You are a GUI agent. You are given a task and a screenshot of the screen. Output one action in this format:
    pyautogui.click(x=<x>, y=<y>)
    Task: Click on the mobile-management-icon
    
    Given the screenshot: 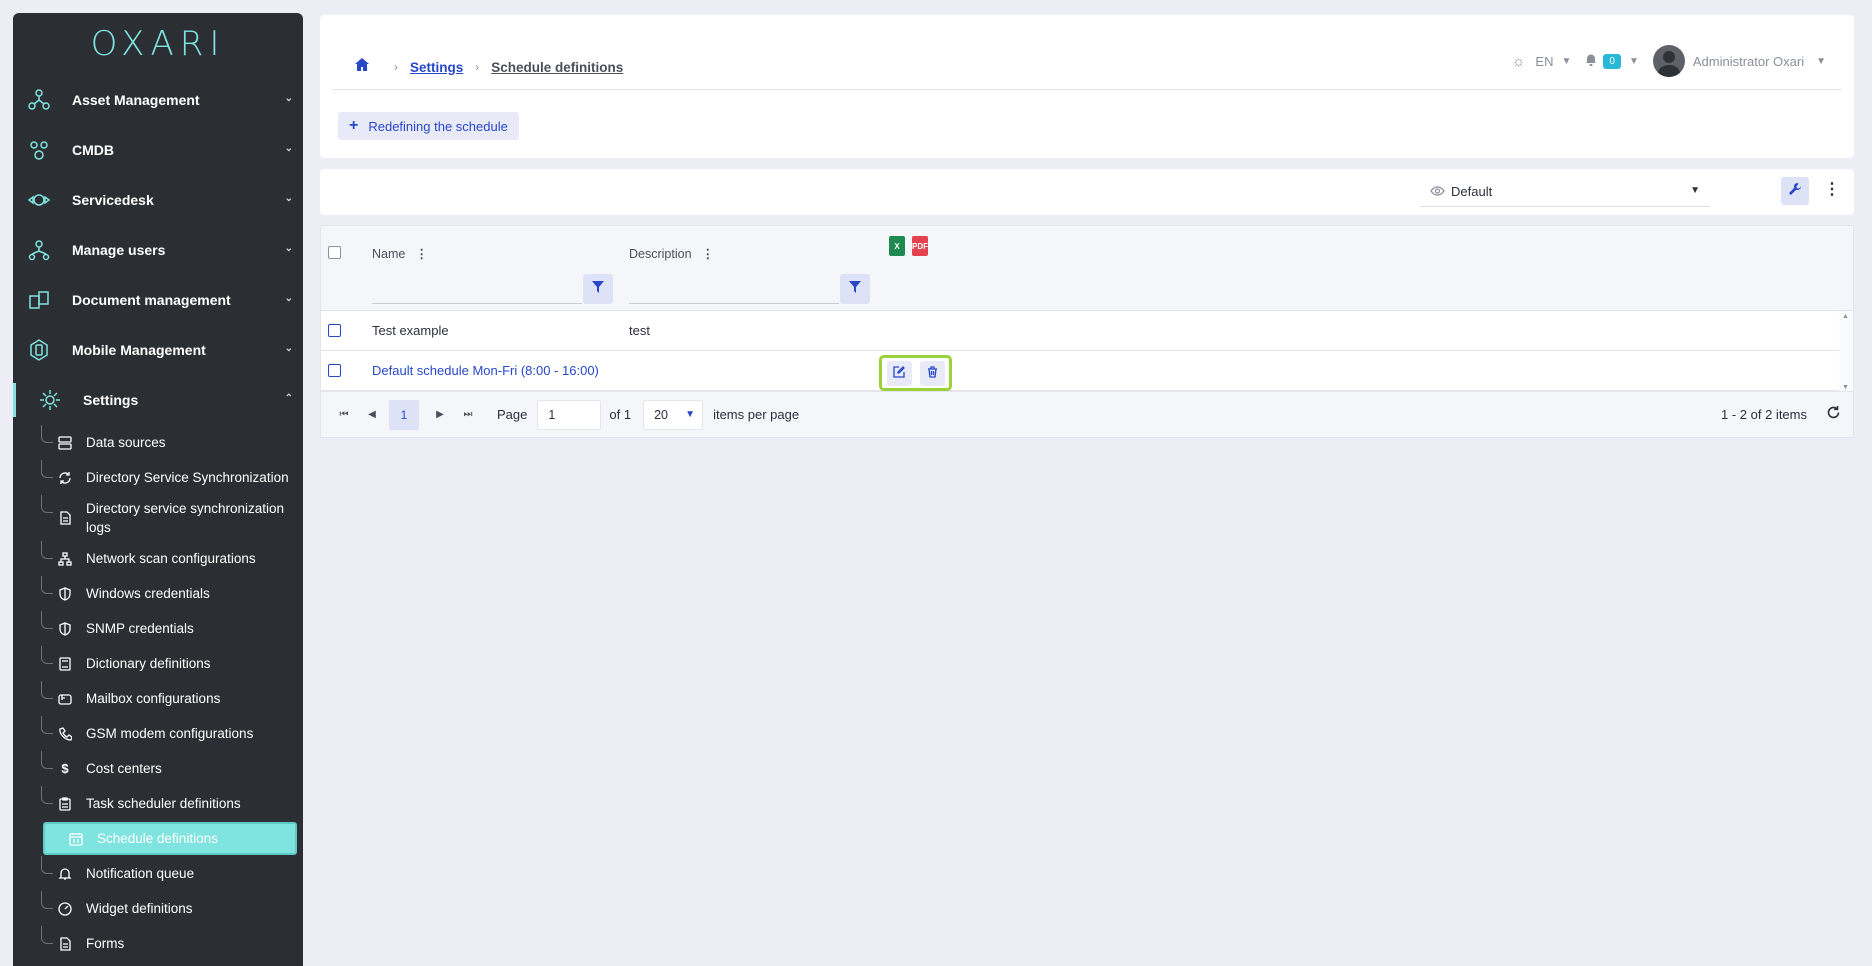 What is the action you would take?
    pyautogui.click(x=39, y=350)
    